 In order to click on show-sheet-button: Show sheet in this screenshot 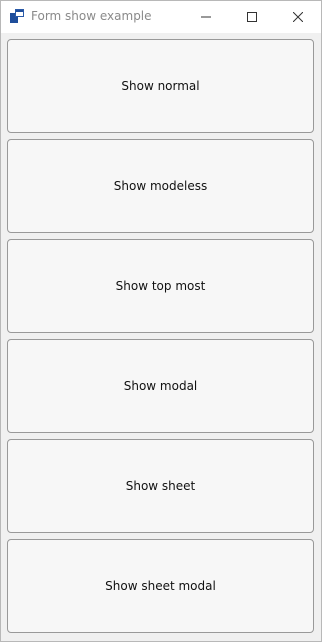, I will do `click(160, 486)`.